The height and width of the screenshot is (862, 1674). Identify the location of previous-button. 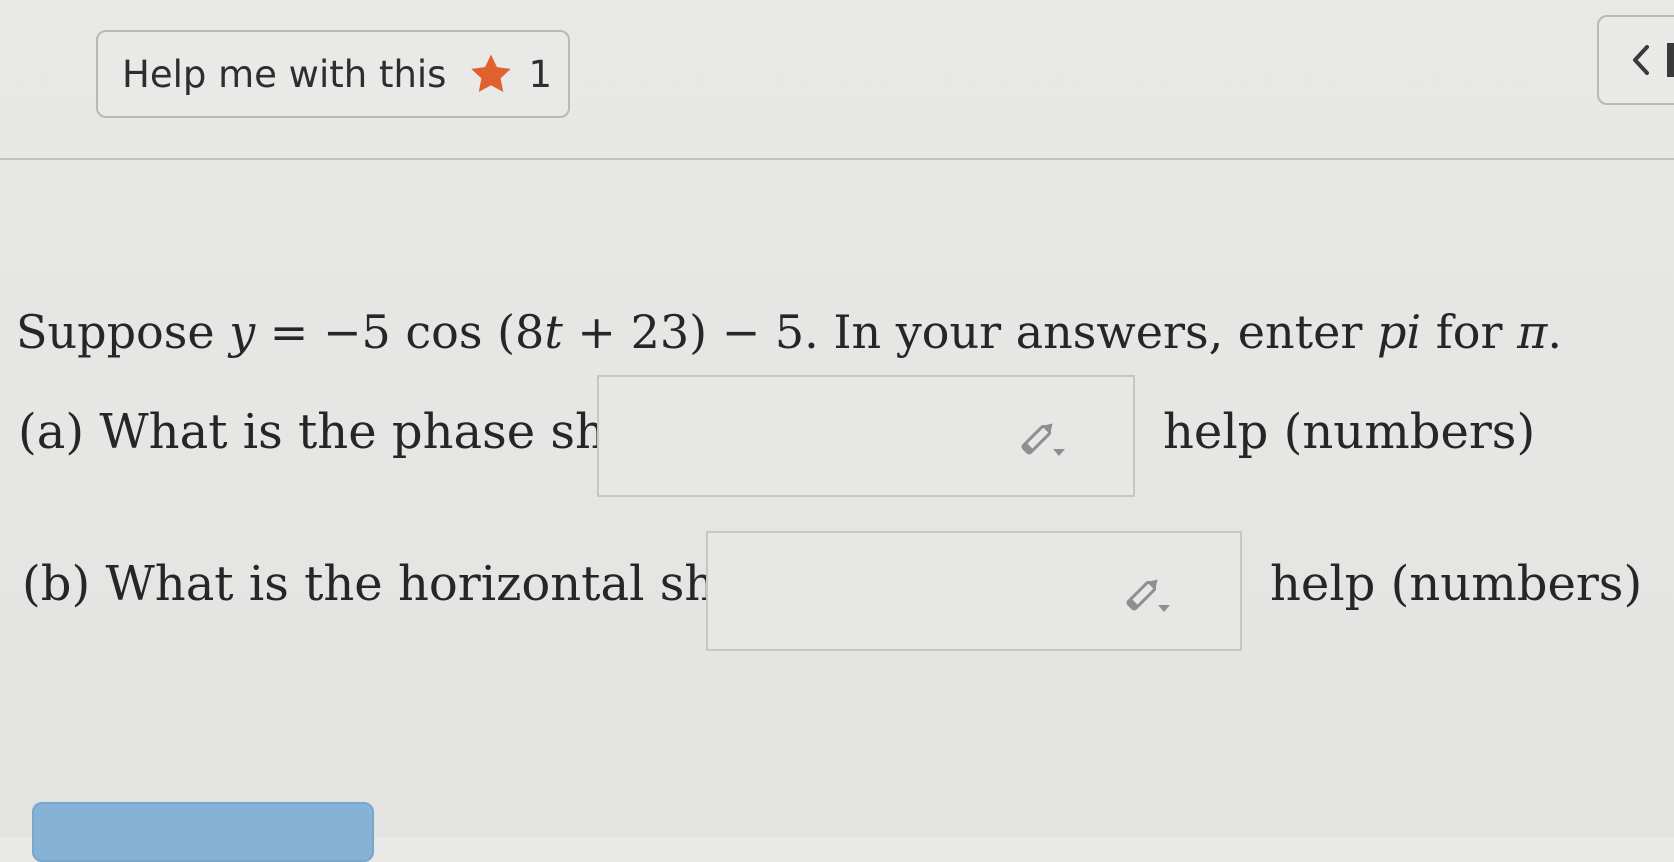
(1635, 60).